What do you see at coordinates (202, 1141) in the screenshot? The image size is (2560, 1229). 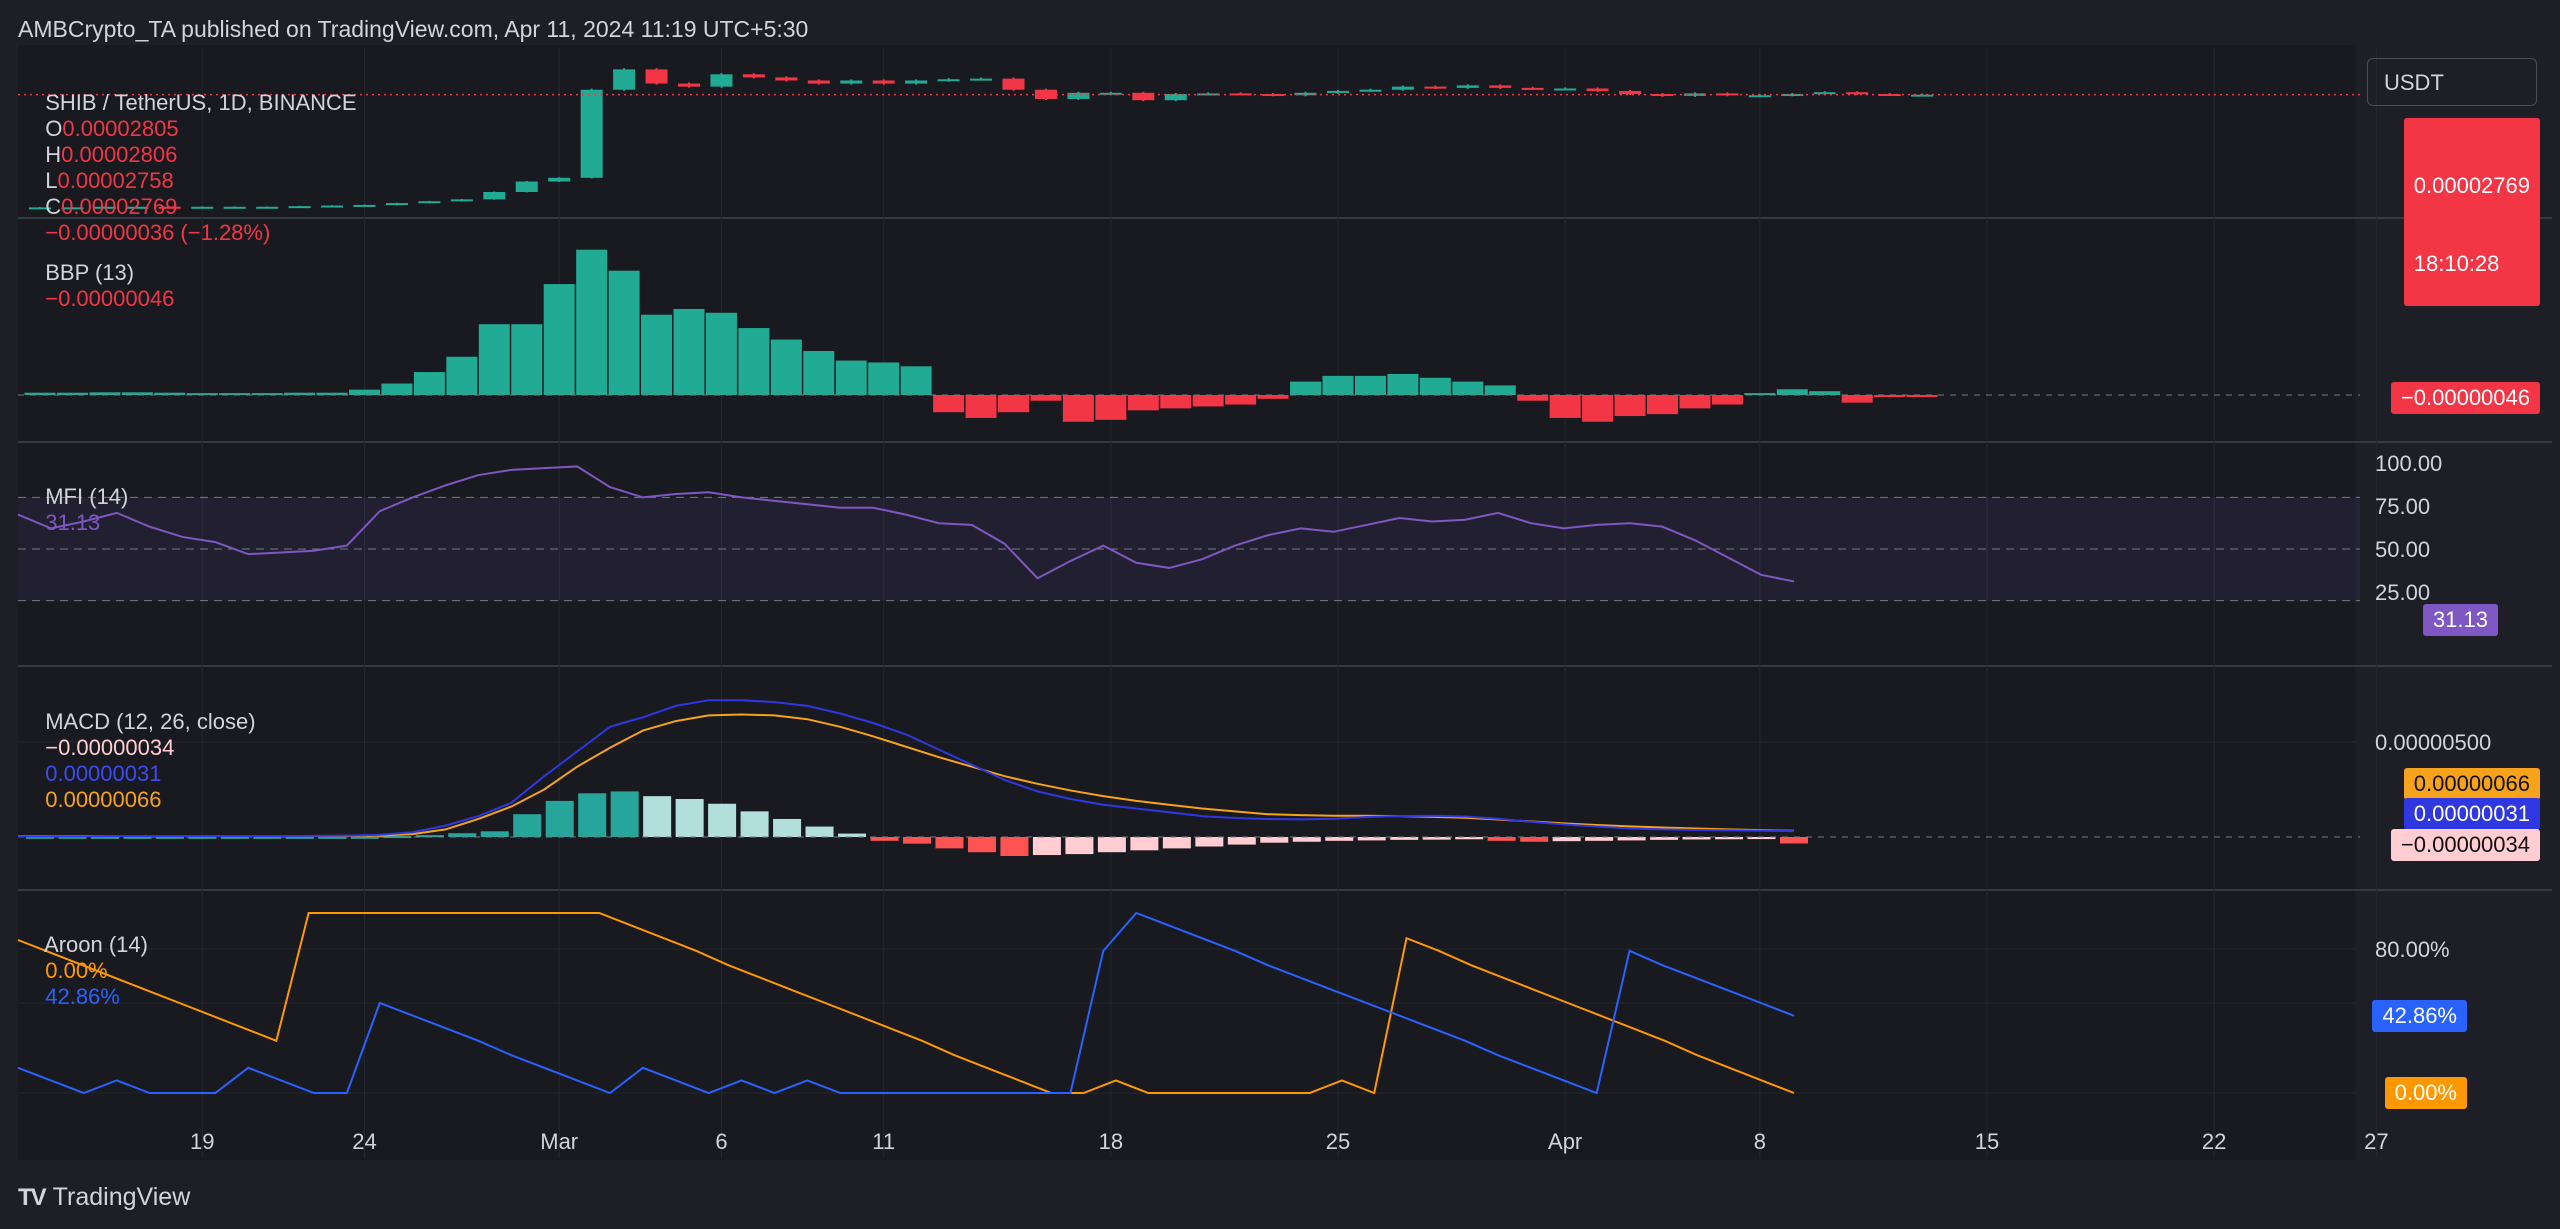 I see `x-tick-label: 19` at bounding box center [202, 1141].